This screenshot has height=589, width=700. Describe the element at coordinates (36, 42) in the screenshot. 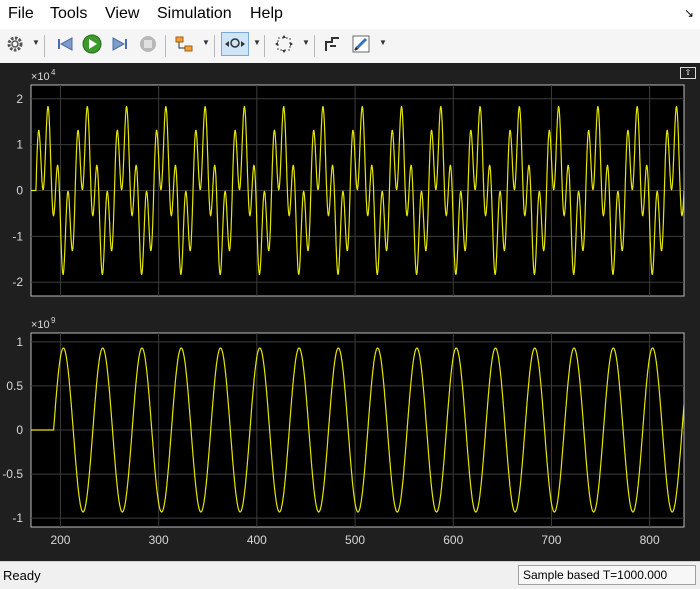

I see `settings-dropdown-icon: ▼` at that location.